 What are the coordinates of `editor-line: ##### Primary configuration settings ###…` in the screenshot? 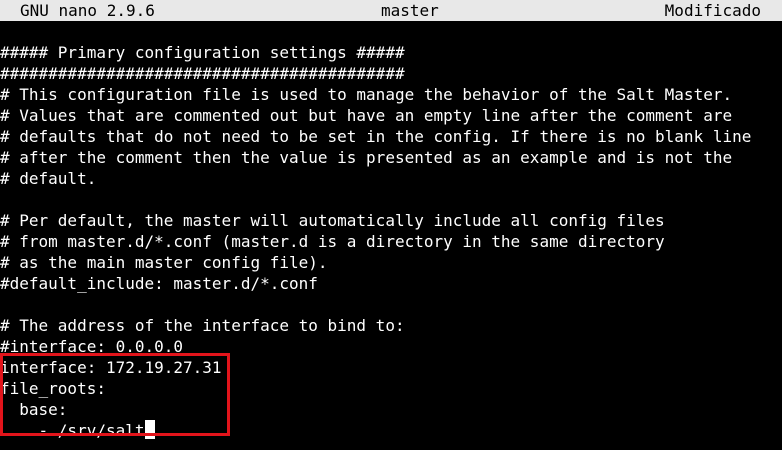 It's located at (391, 52).